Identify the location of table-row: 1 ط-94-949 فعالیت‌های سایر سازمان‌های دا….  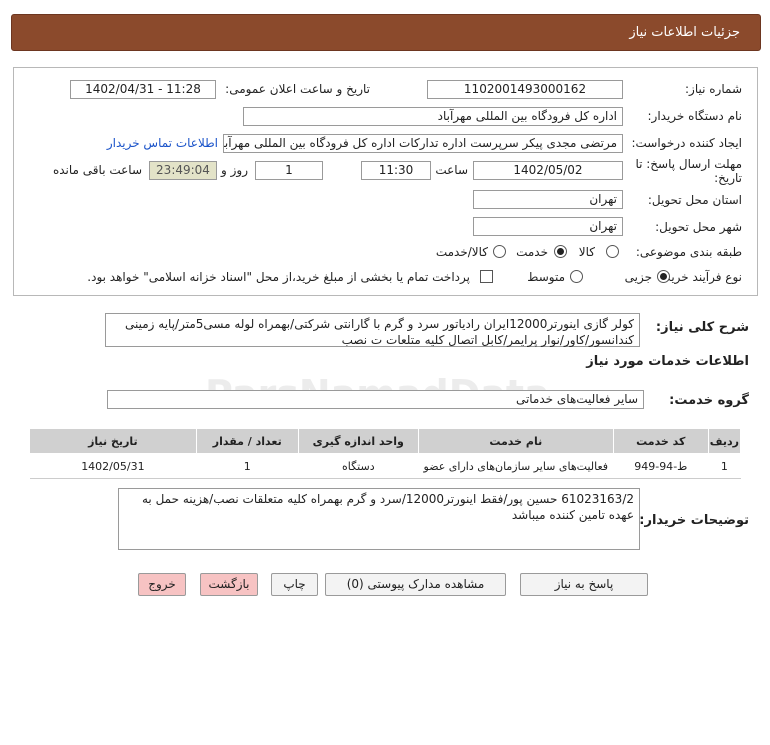
(385, 466).